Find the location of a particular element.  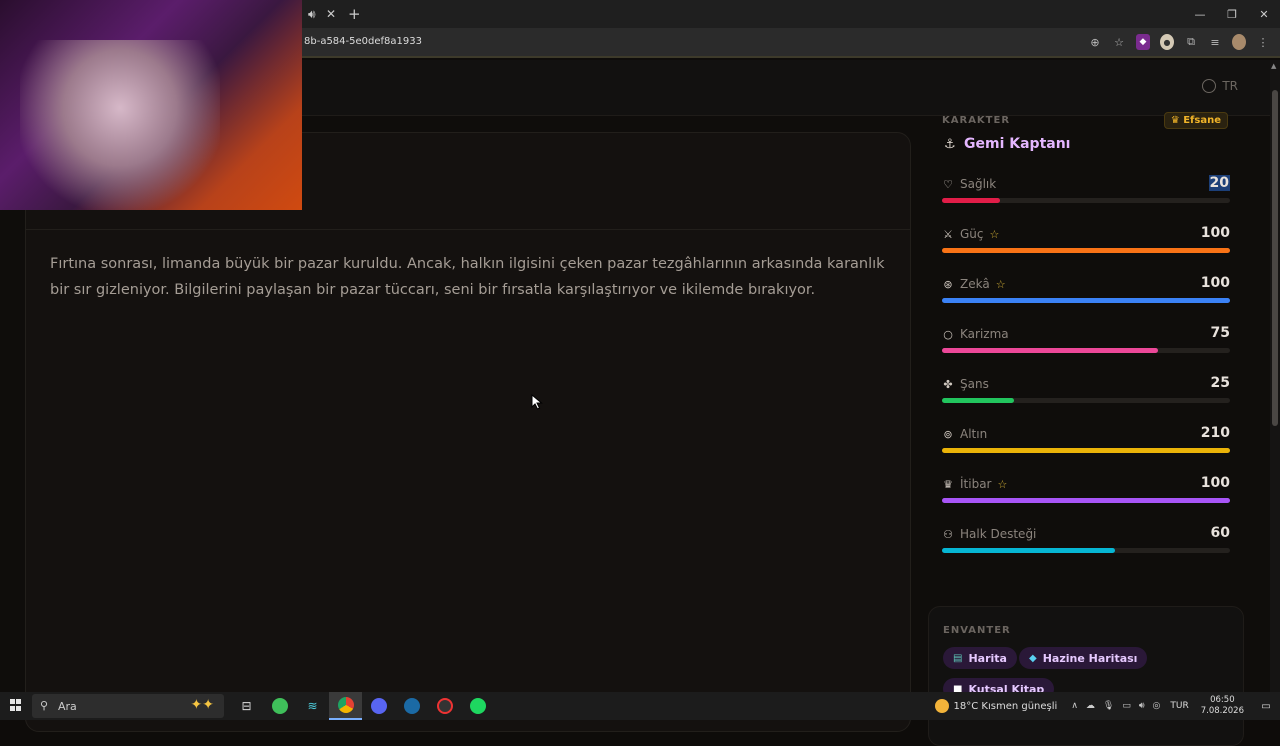

tab-close-button: ✕ is located at coordinates (331, 14).